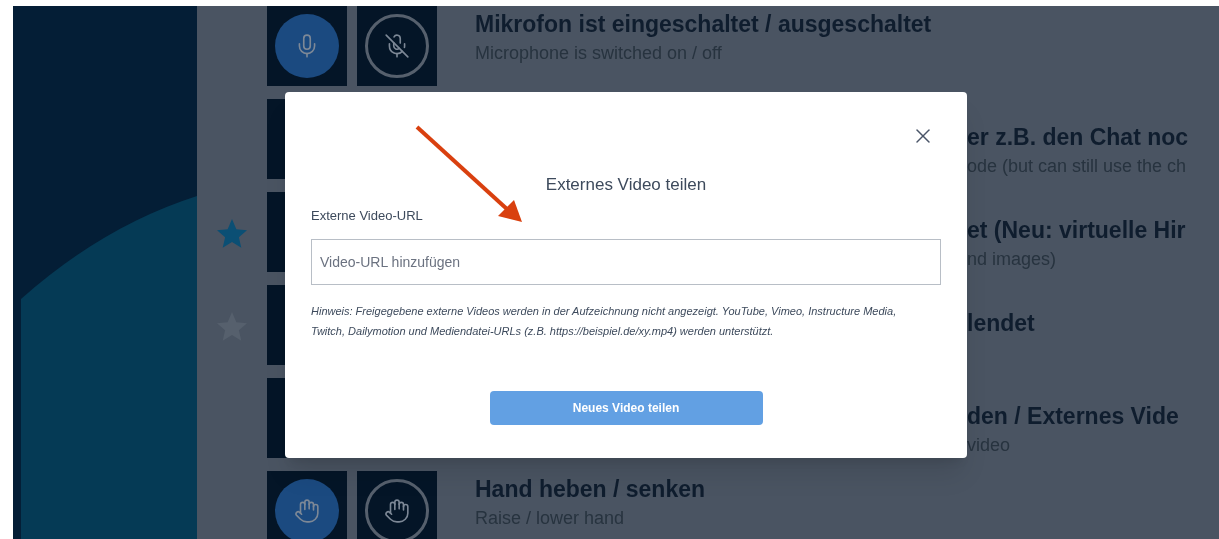 Image resolution: width=1219 pixels, height=539 pixels. Describe the element at coordinates (590, 489) in the screenshot. I see `row-title: Hand heben / senken` at that location.